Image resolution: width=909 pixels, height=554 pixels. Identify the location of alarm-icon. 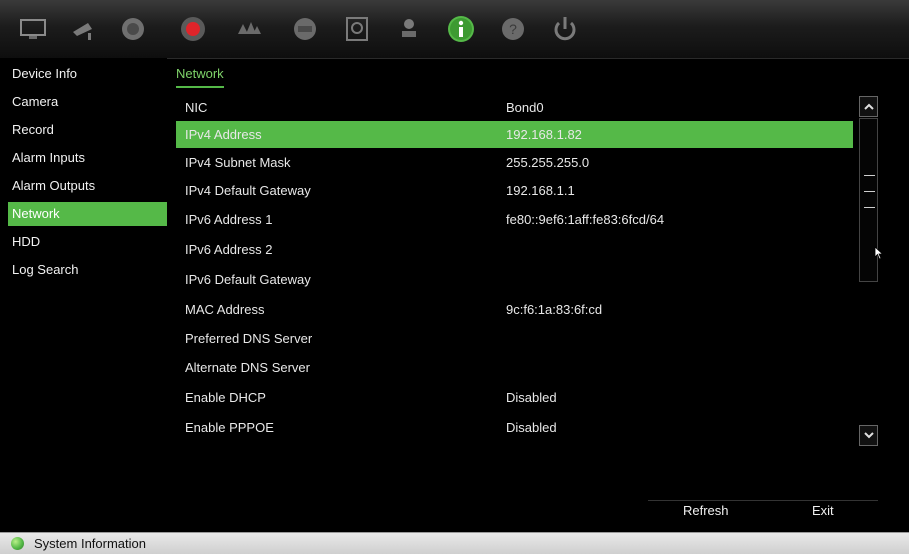
(249, 29).